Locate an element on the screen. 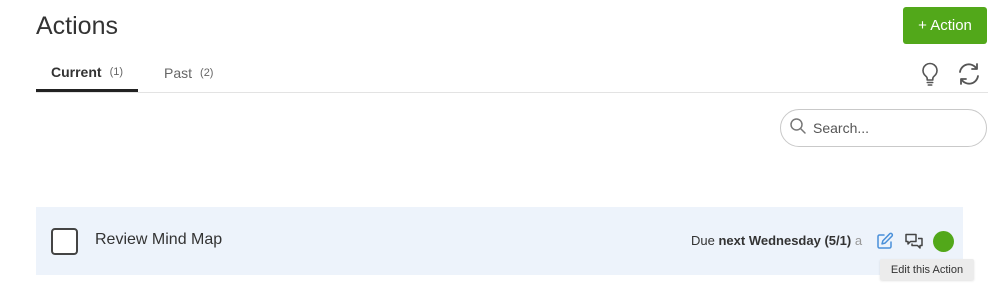 The image size is (1000, 292). search-input is located at coordinates (893, 128).